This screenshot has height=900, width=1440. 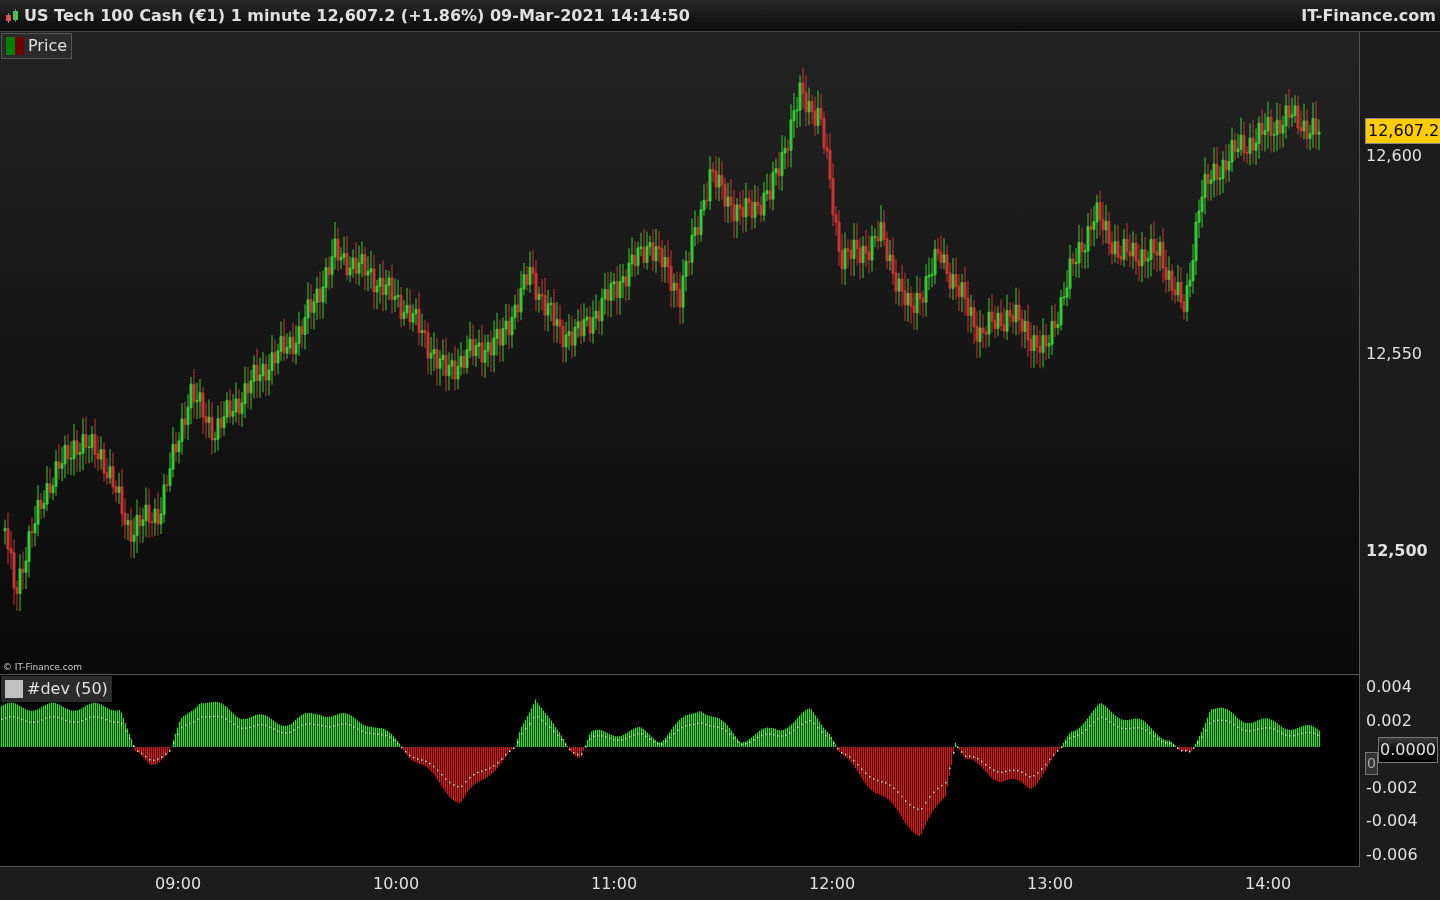 I want to click on axis-label: 0.002, so click(x=1389, y=720).